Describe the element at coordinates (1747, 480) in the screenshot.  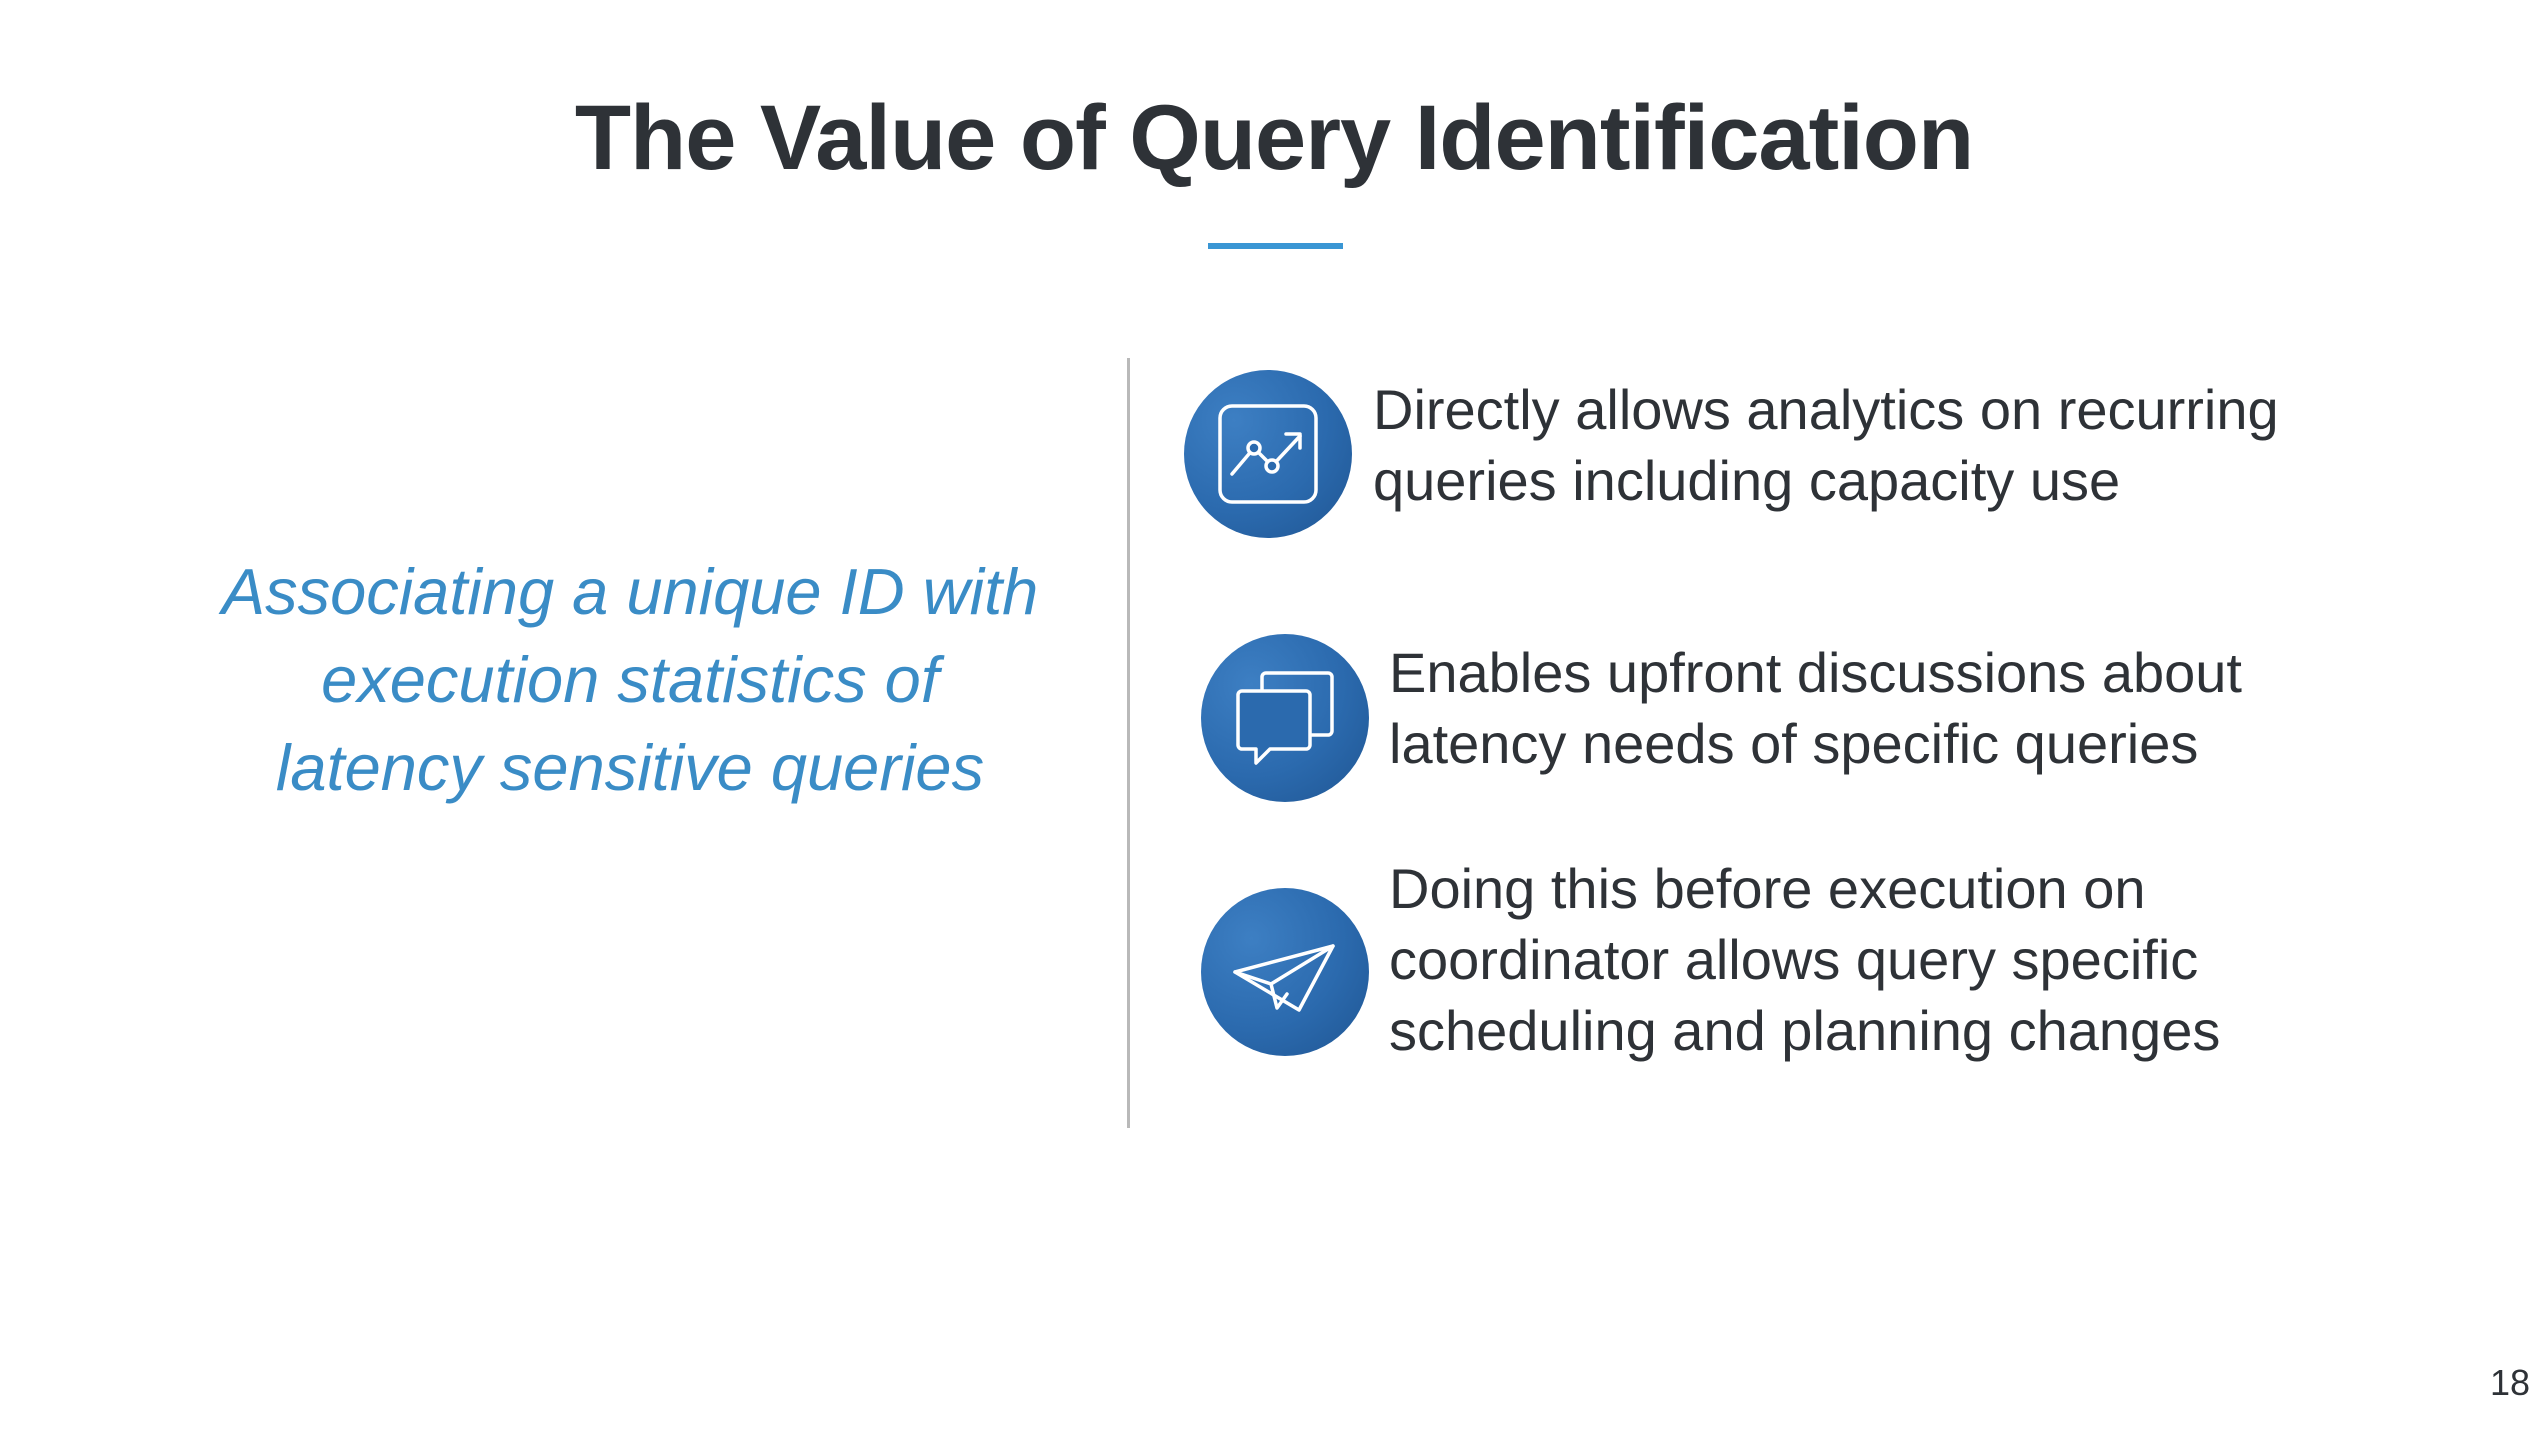
I see `benefit-line: queries including capacity use` at that location.